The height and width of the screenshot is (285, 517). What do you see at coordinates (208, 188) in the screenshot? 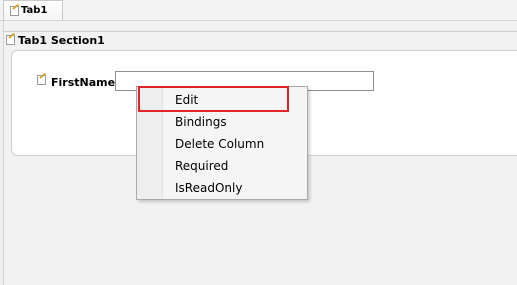
I see `menu-item-isreadonly: IsReadOnly` at bounding box center [208, 188].